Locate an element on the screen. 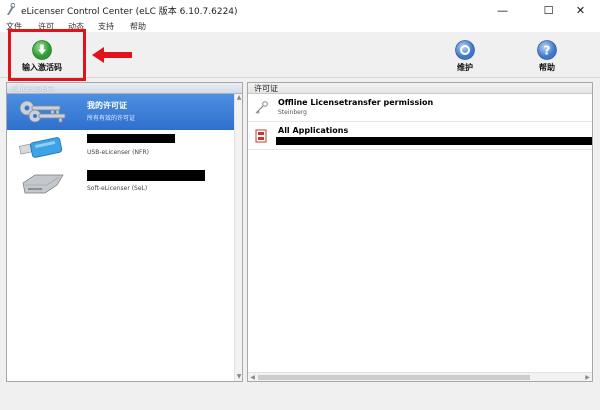  close-button: ✕ is located at coordinates (579, 10).